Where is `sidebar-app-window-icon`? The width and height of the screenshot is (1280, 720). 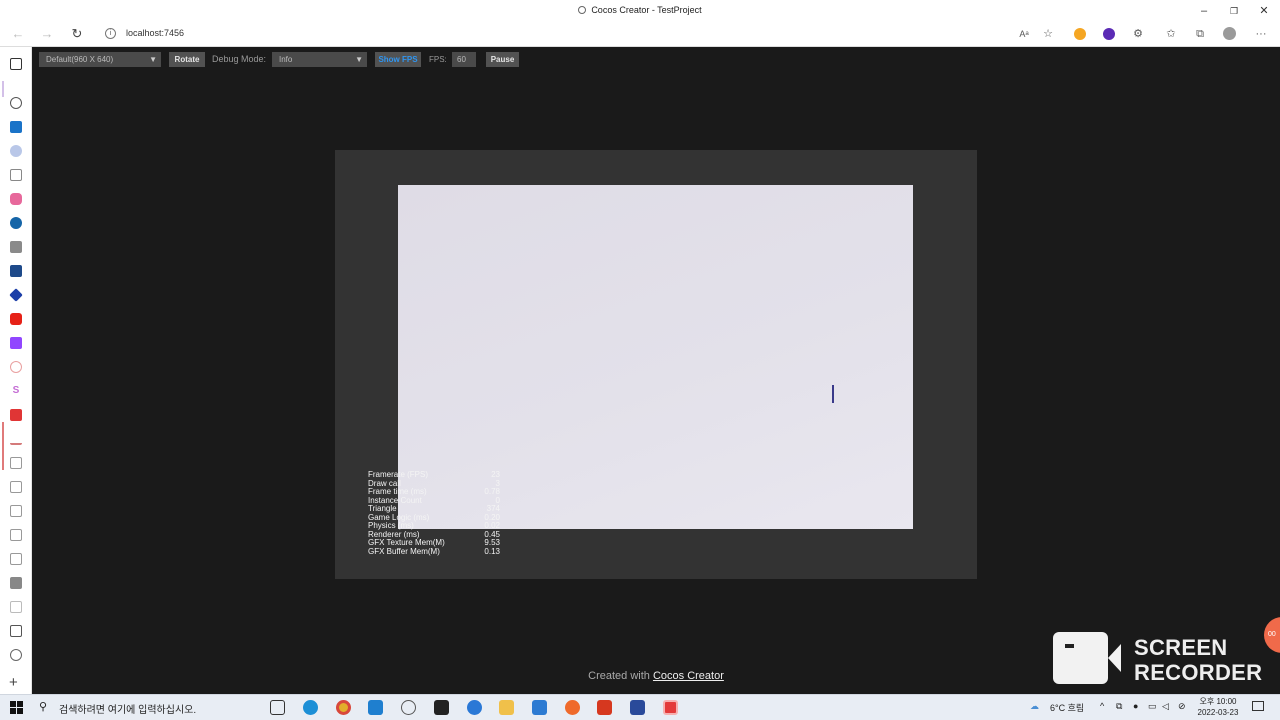
sidebar-app-window-icon is located at coordinates (16, 271).